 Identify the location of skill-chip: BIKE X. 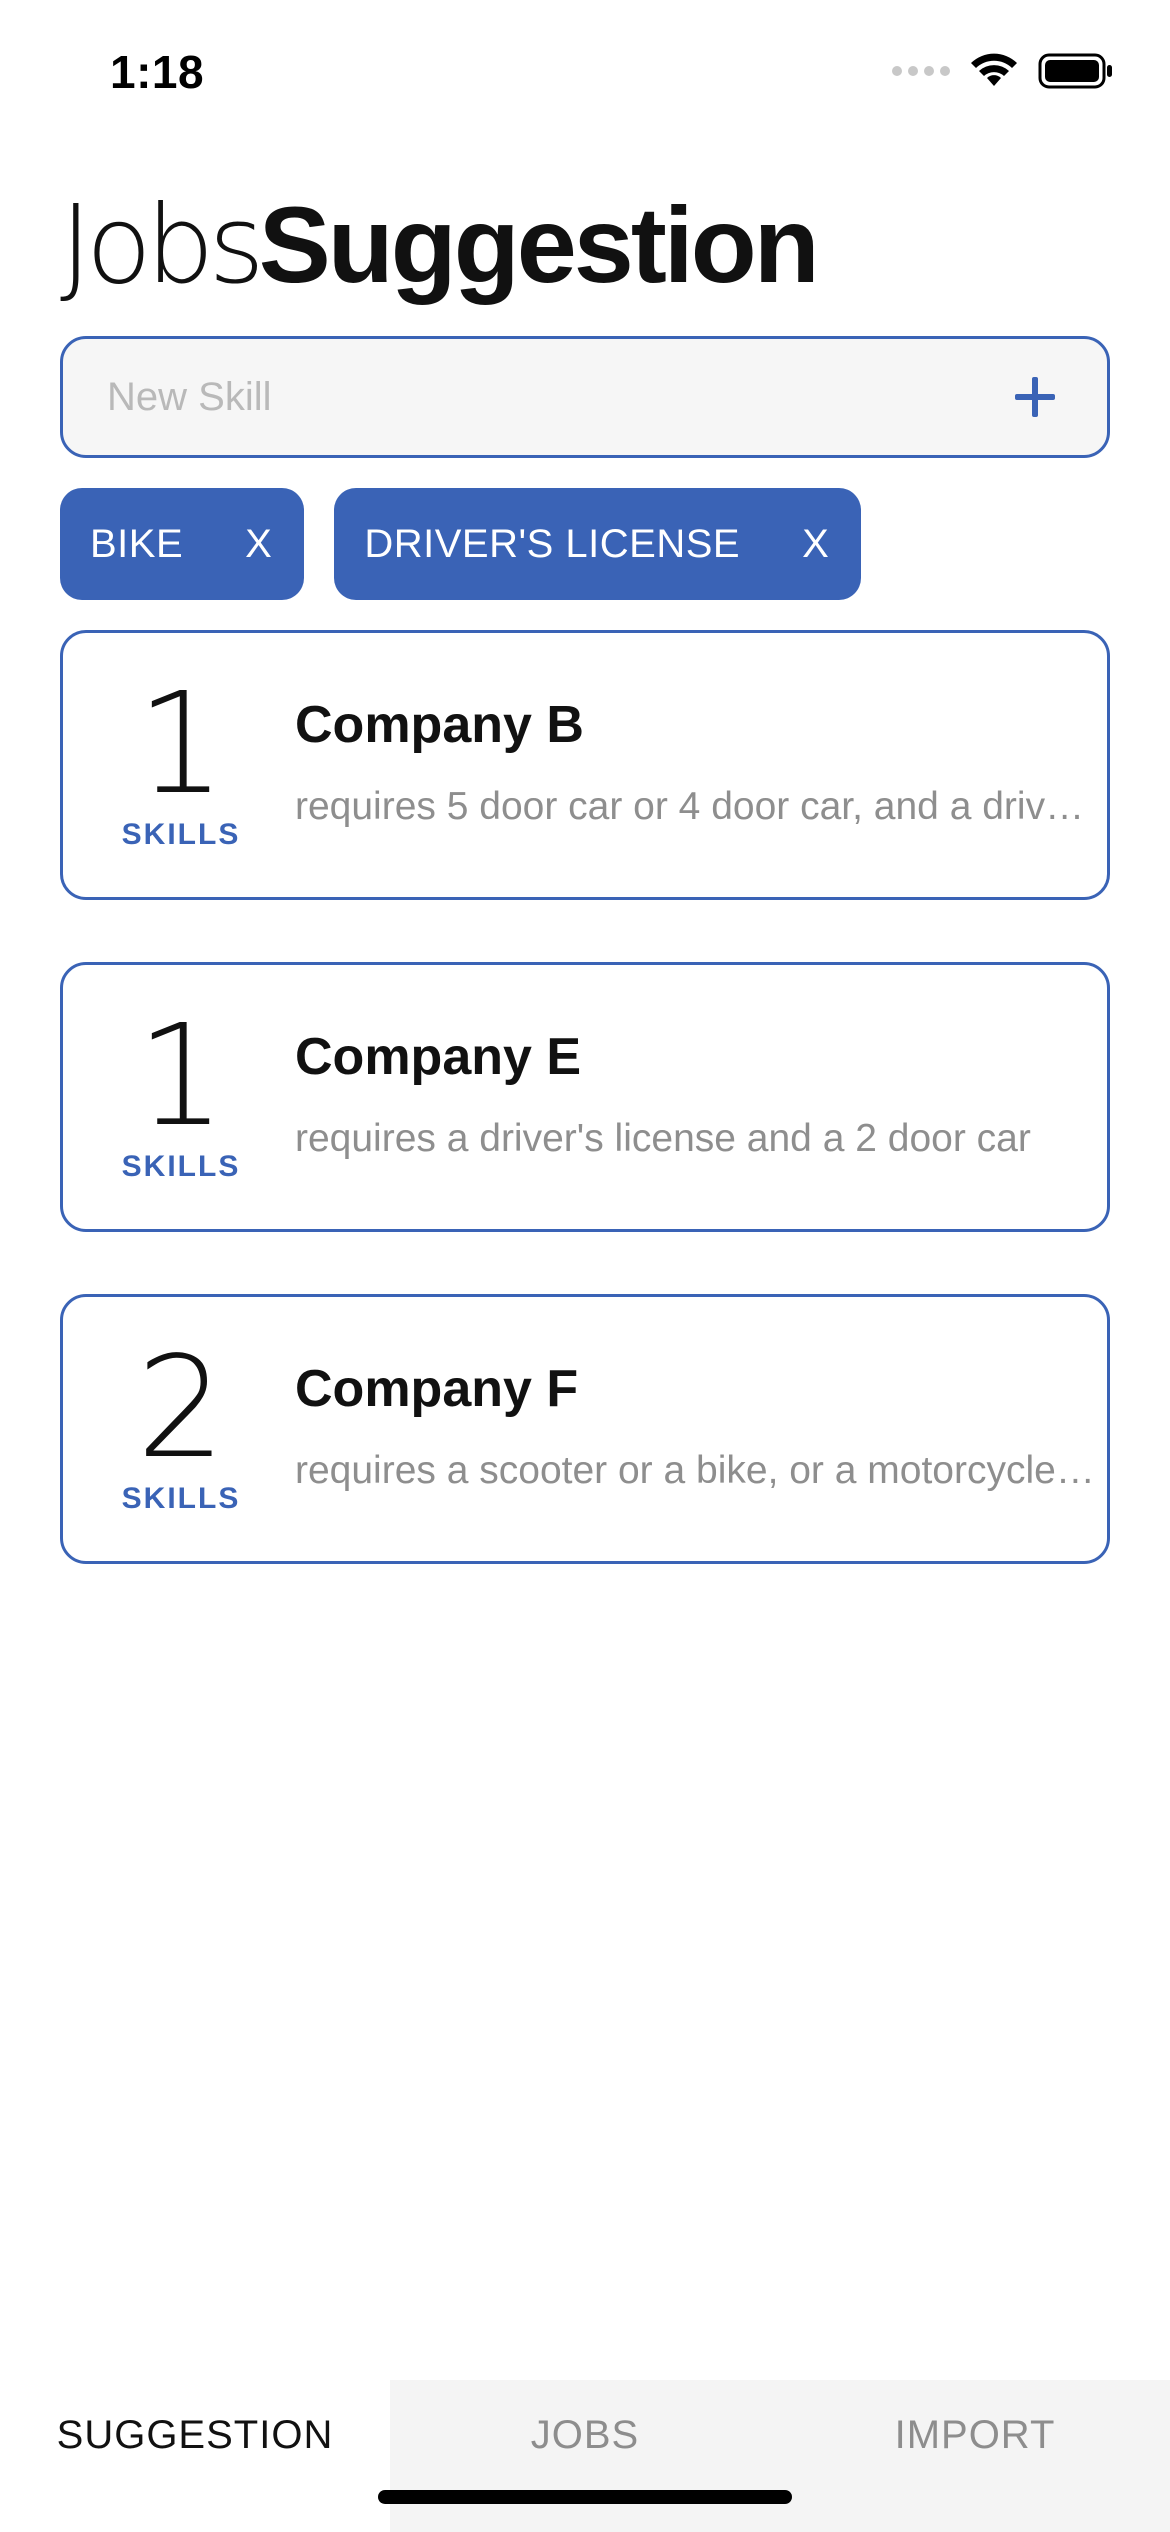
(182, 544).